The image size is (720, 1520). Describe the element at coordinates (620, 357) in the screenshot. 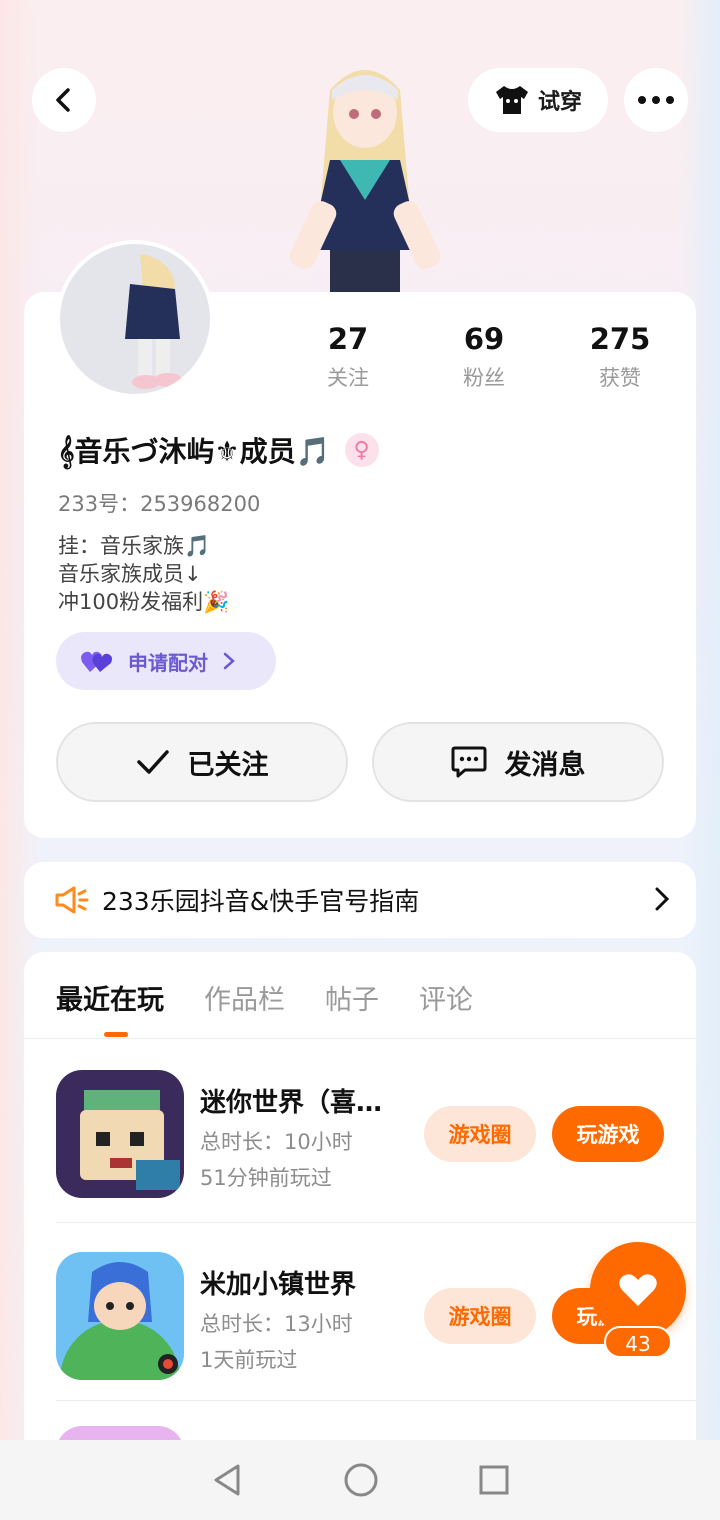

I see `stat-likes: 275 获赞` at that location.